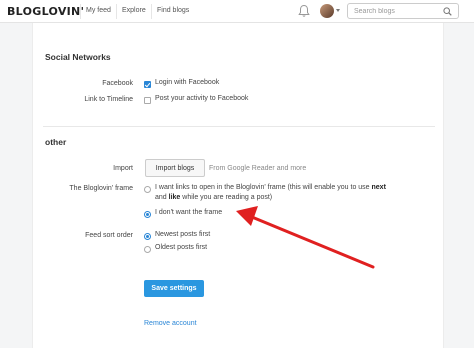 Image resolution: width=474 pixels, height=348 pixels. Describe the element at coordinates (101, 188) in the screenshot. I see `bloglovin-frame-label: The Bloglovin' frame` at that location.